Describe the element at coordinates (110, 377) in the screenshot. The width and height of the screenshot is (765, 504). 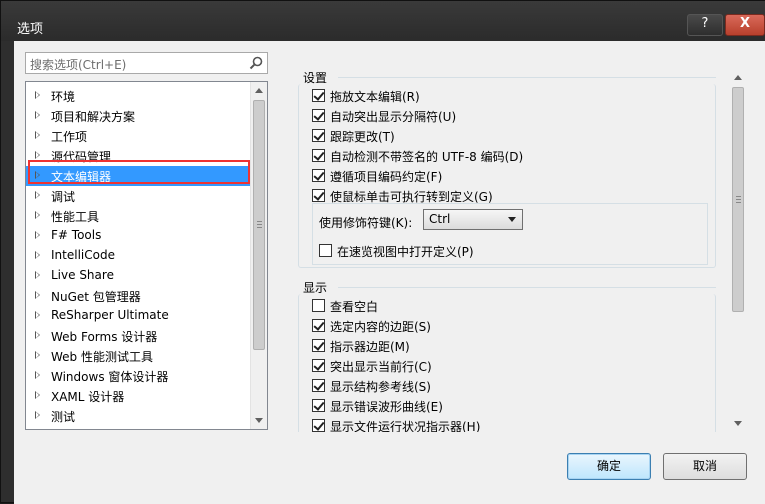
I see `tree-item-label: Windows 窗体设计器` at that location.